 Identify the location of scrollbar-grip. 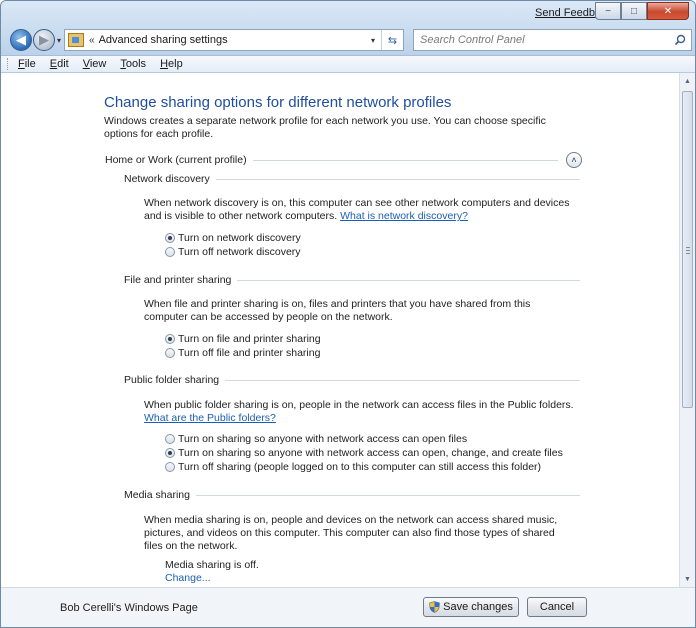
(688, 250).